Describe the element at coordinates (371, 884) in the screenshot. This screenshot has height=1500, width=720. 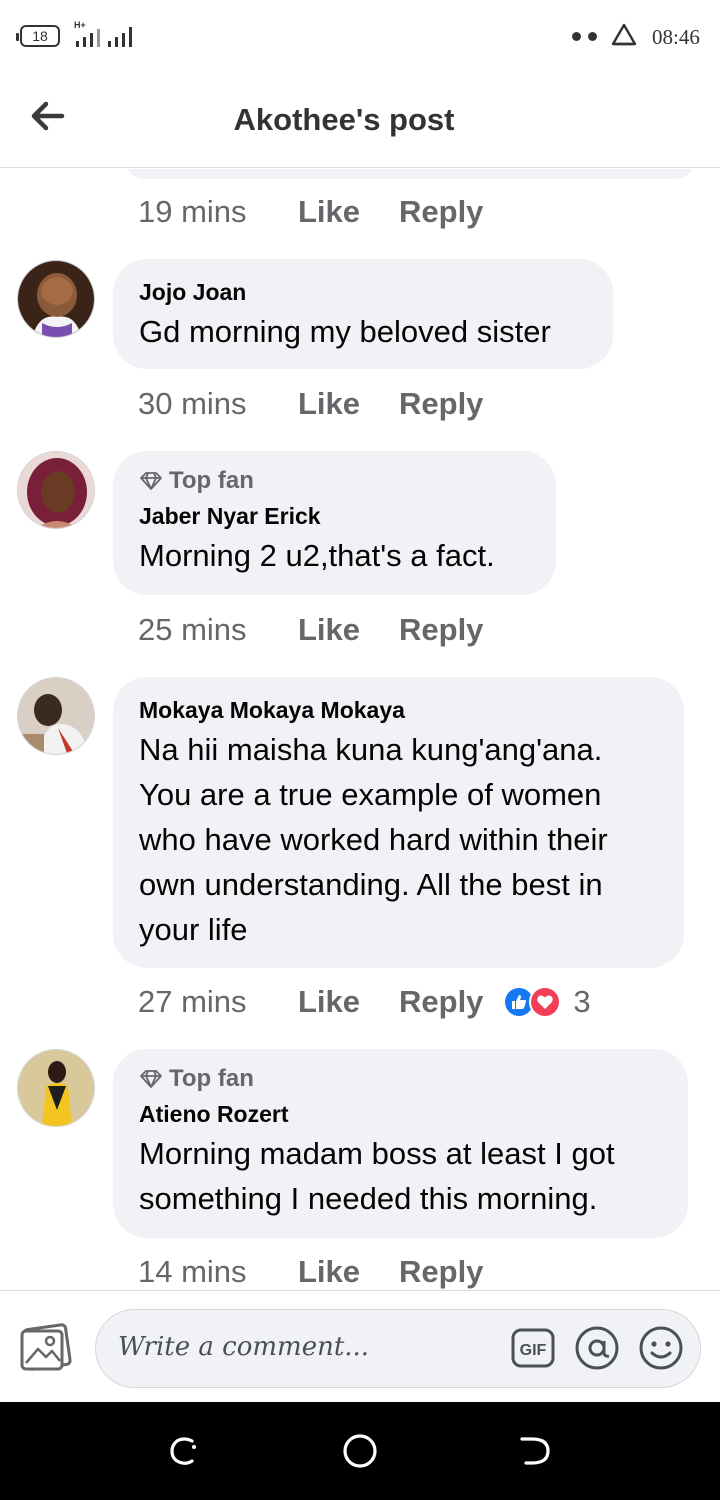
I see `comment-text-line: own understanding. All the best in` at that location.